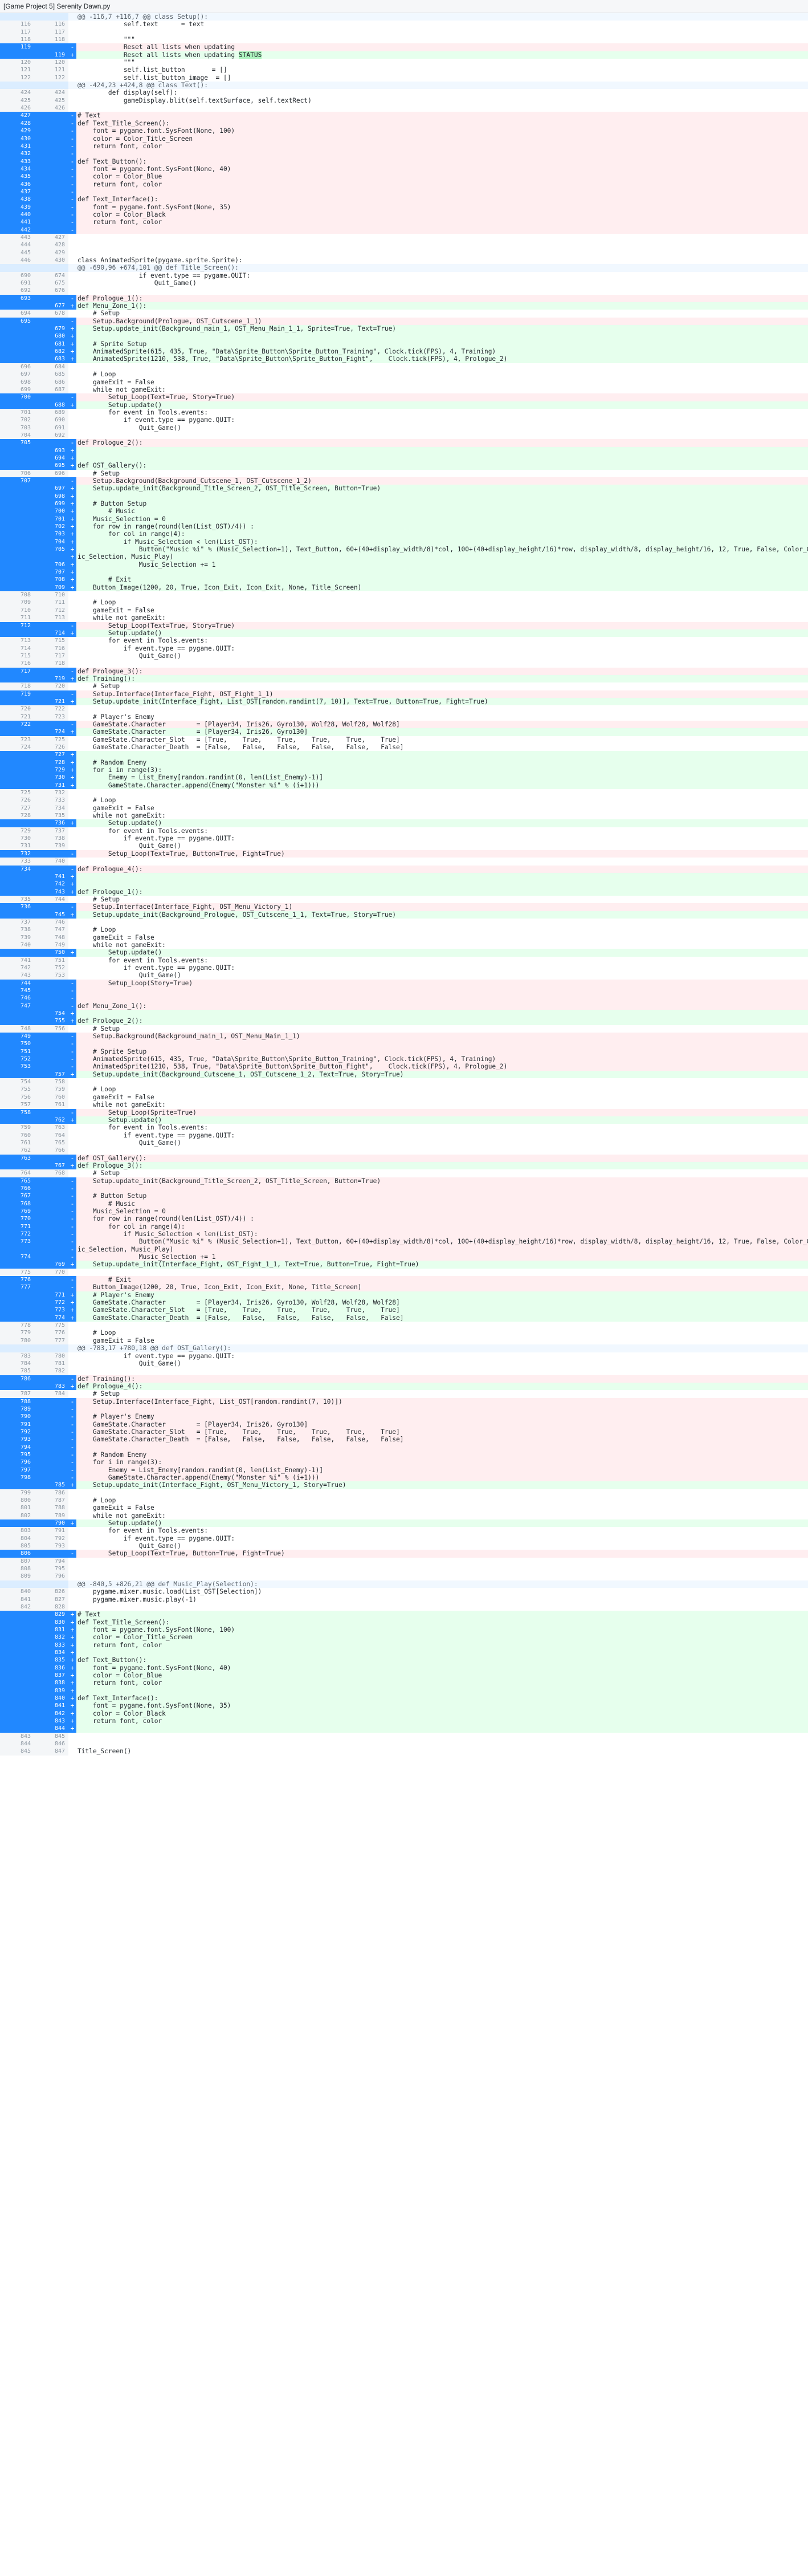 Image resolution: width=808 pixels, height=2576 pixels. What do you see at coordinates (404, 709) in the screenshot?
I see `diff-line: 720 722` at bounding box center [404, 709].